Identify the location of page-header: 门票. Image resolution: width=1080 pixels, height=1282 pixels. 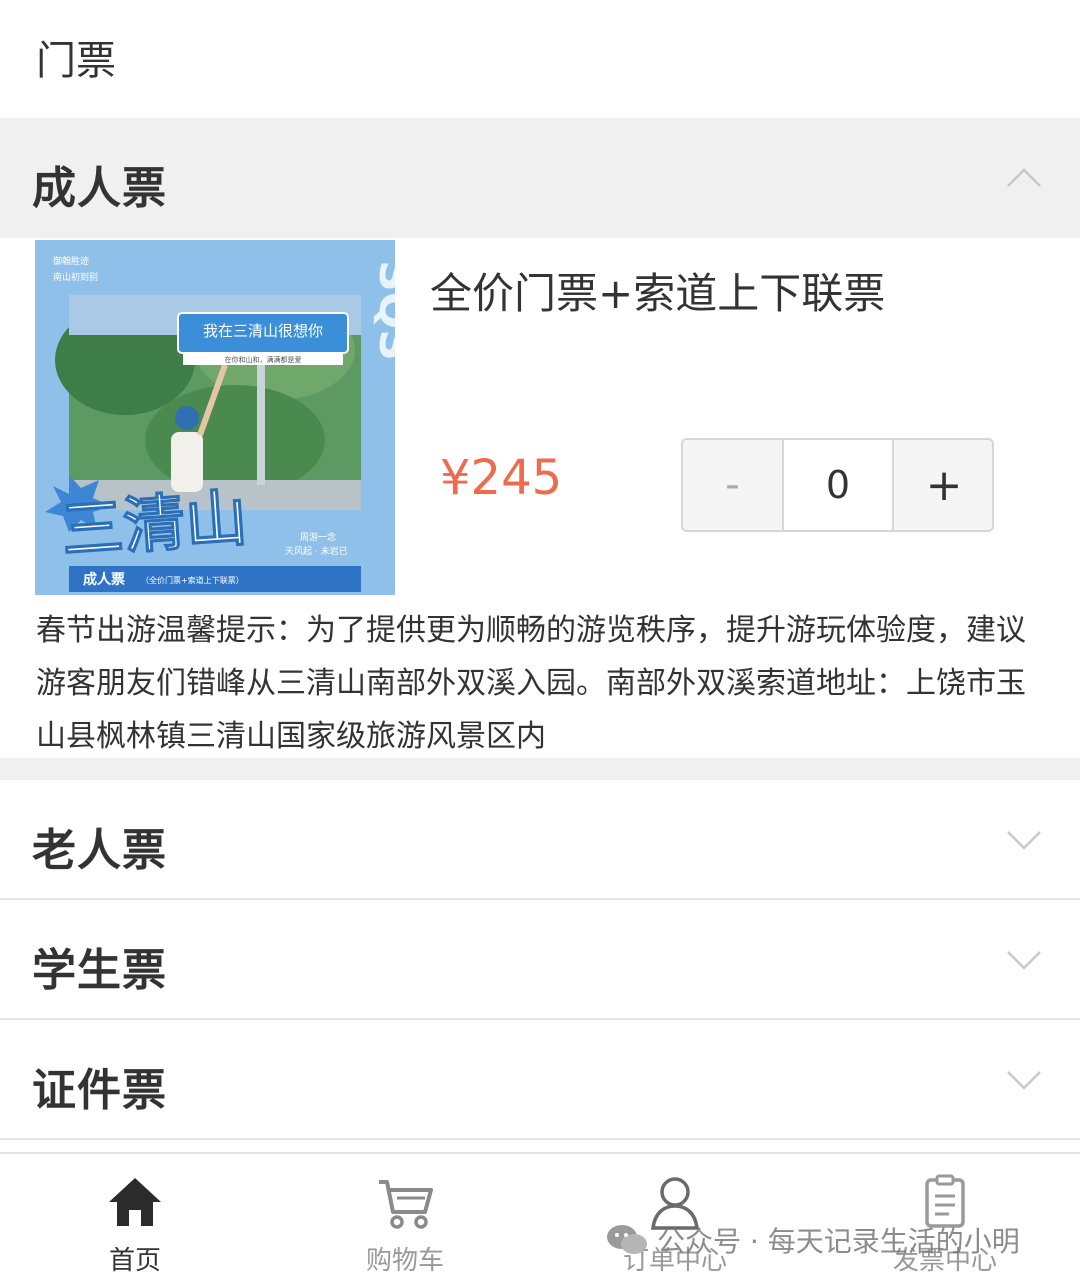
(540, 59).